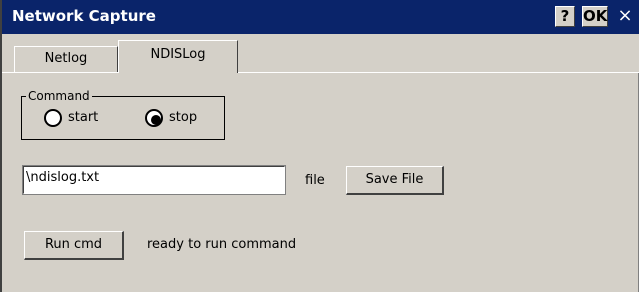 The width and height of the screenshot is (639, 292). I want to click on start-radio: start, so click(79, 118).